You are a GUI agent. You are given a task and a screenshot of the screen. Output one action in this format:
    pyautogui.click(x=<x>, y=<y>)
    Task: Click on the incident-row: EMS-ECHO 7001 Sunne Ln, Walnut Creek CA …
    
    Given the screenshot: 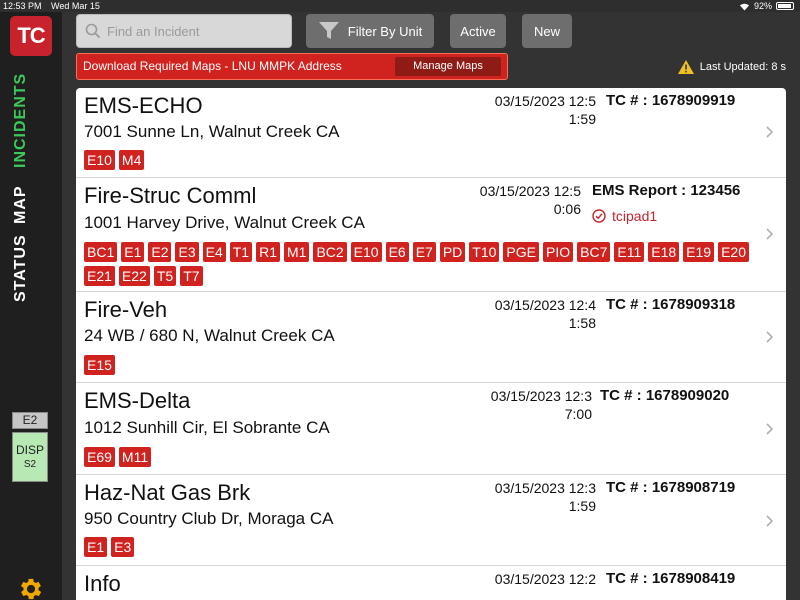 What is the action you would take?
    pyautogui.click(x=431, y=133)
    